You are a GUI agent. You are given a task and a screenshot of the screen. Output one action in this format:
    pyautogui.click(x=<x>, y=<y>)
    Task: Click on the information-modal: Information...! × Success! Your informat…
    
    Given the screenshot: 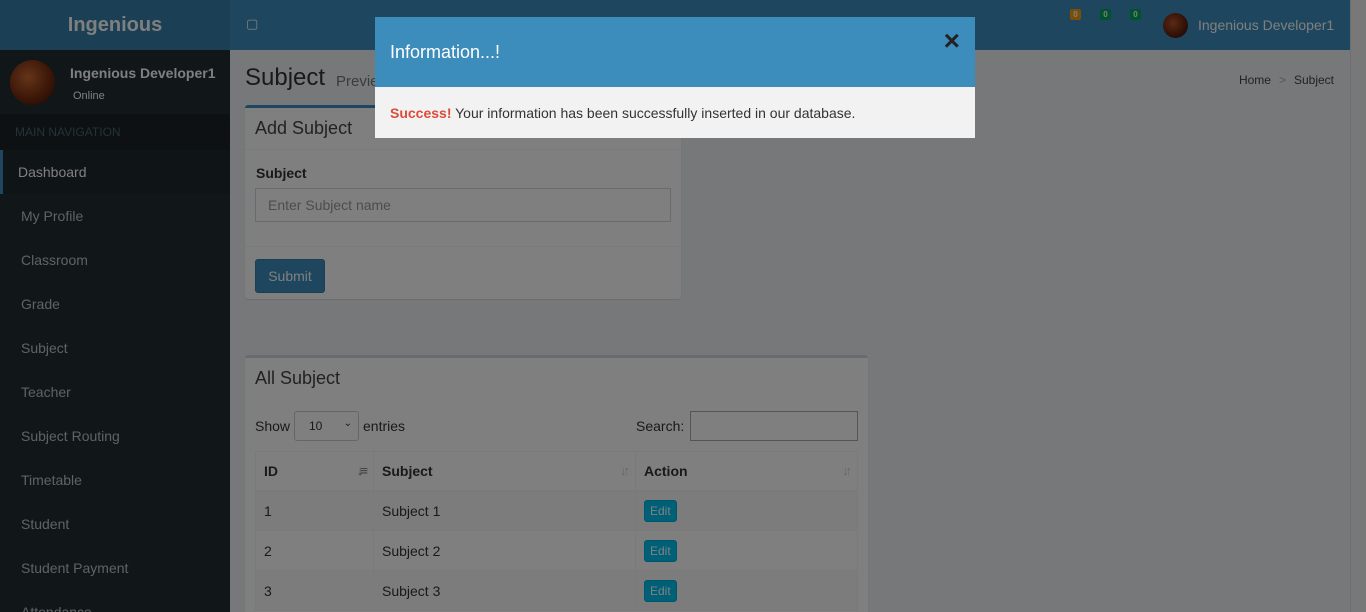 What is the action you would take?
    pyautogui.click(x=675, y=77)
    